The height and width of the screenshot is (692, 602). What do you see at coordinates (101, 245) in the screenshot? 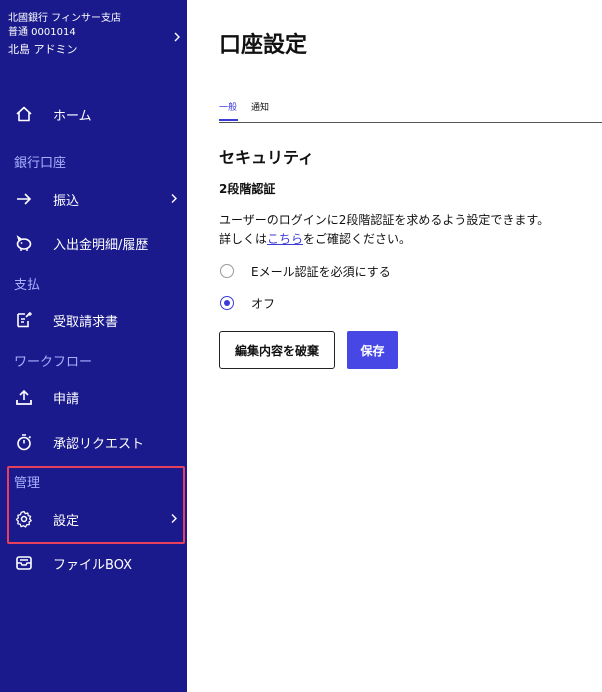
I see `sidebar-item-label: 入出金明細/履歴` at bounding box center [101, 245].